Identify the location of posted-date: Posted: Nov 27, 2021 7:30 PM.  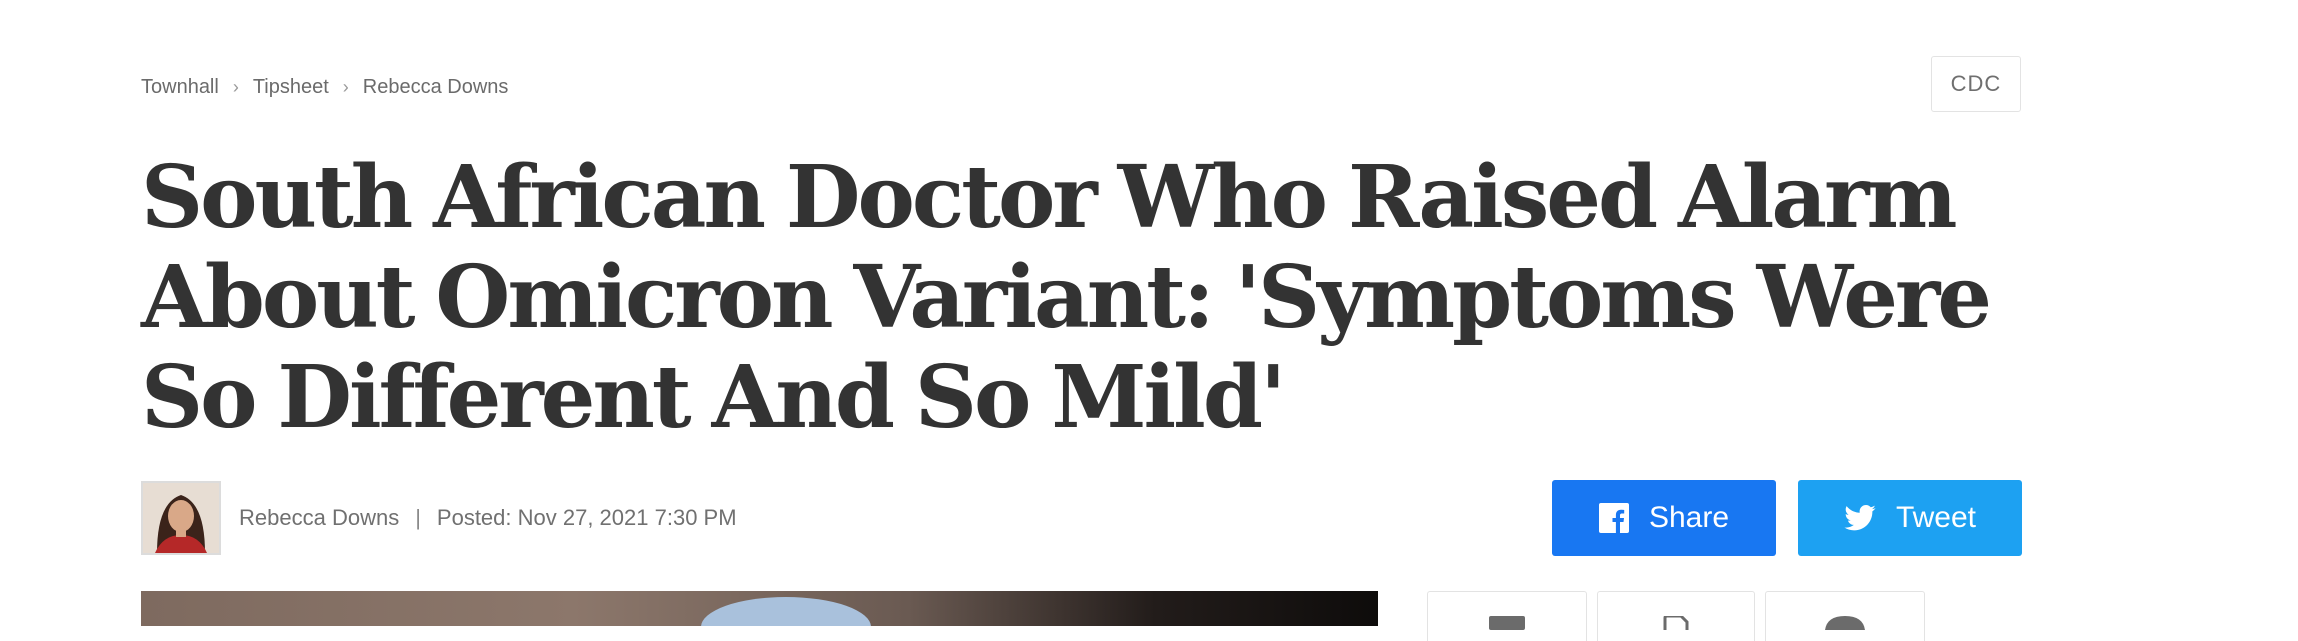
(586, 517).